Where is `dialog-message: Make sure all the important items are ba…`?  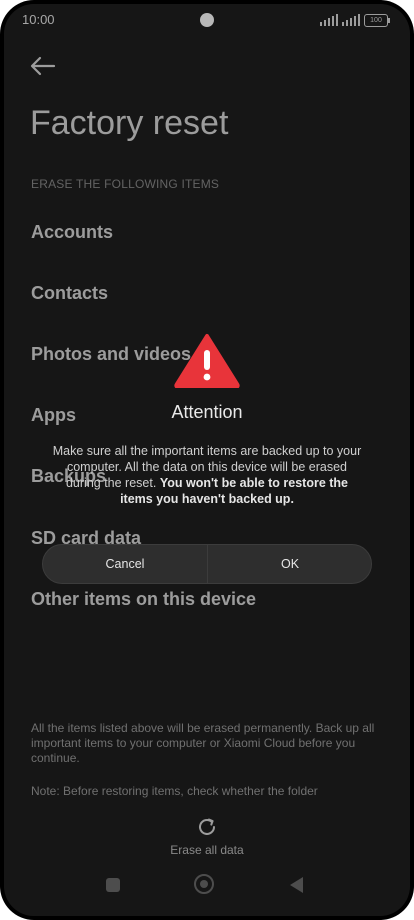
dialog-message: Make sure all the important items are ba… is located at coordinates (207, 475).